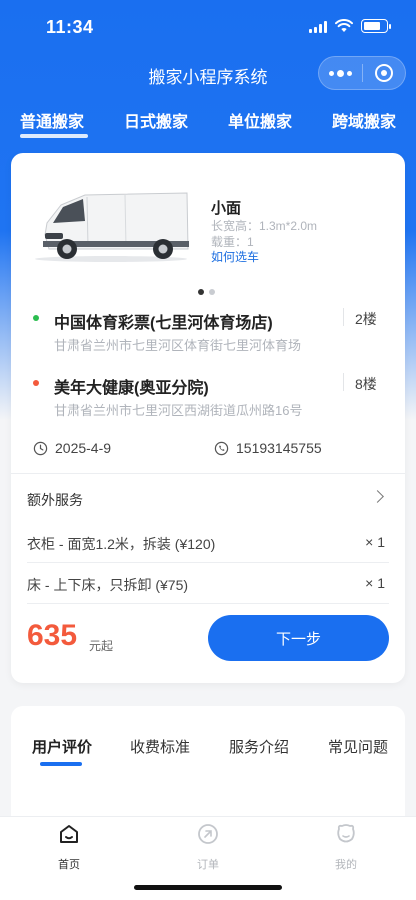 Image resolution: width=416 pixels, height=900 pixels. What do you see at coordinates (260, 120) in the screenshot?
I see `tab-company-move: 单位搬家` at bounding box center [260, 120].